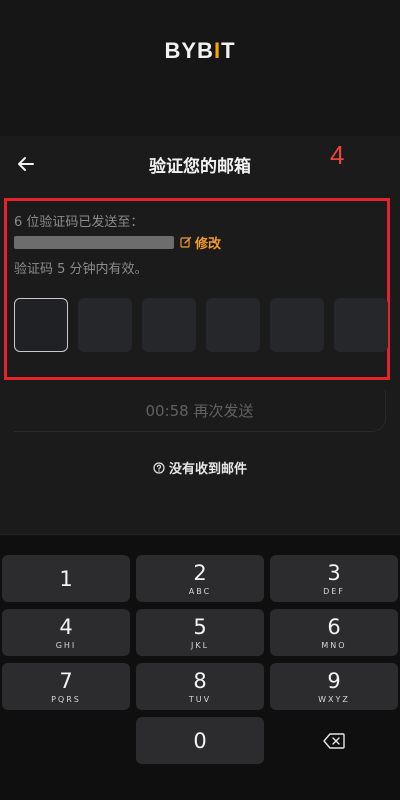 The height and width of the screenshot is (800, 400). What do you see at coordinates (228, 50) in the screenshot?
I see `logo-suffix: T` at bounding box center [228, 50].